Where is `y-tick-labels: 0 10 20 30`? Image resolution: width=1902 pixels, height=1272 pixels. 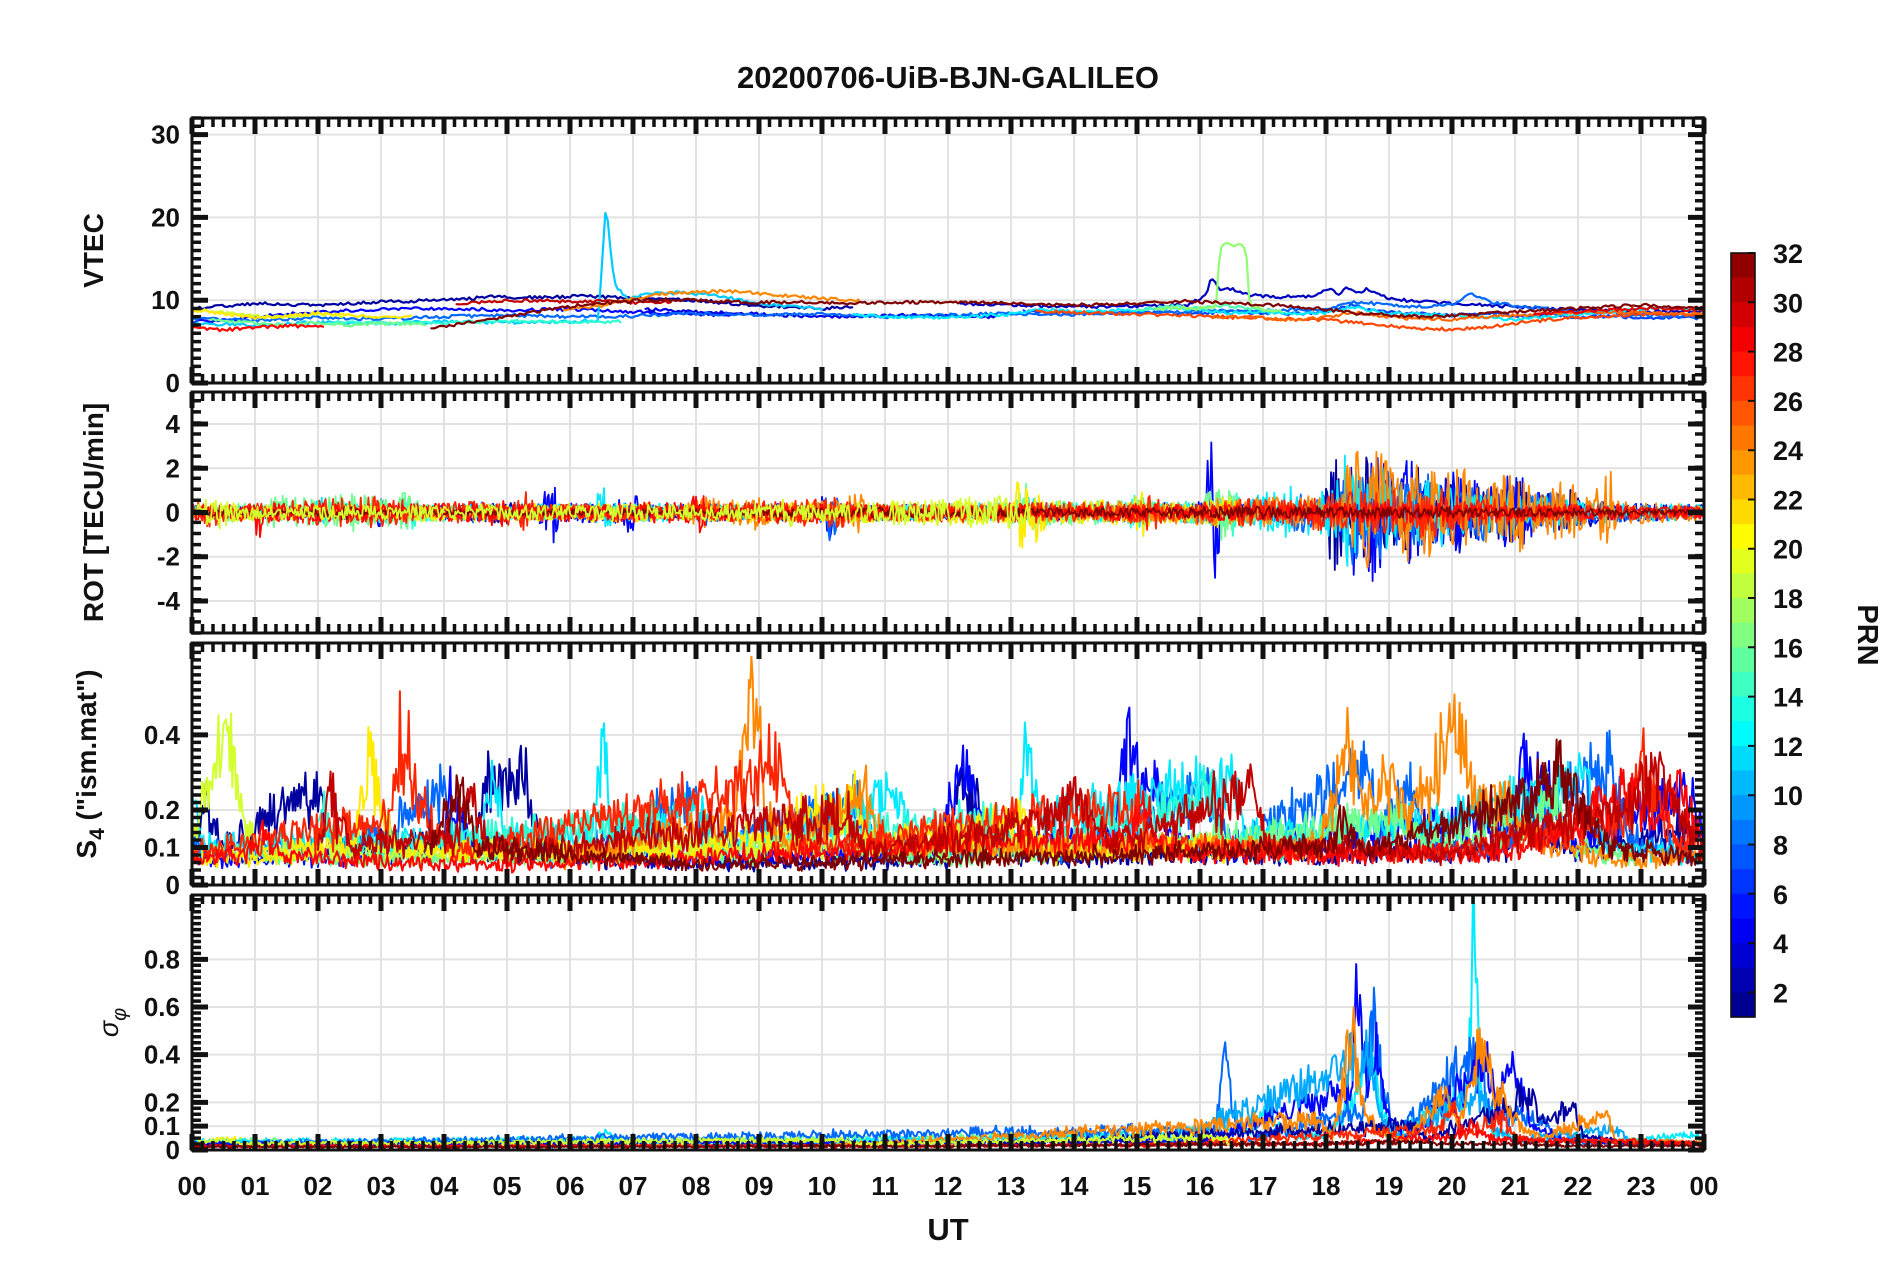 y-tick-labels: 0 10 20 30 is located at coordinates (165, 259).